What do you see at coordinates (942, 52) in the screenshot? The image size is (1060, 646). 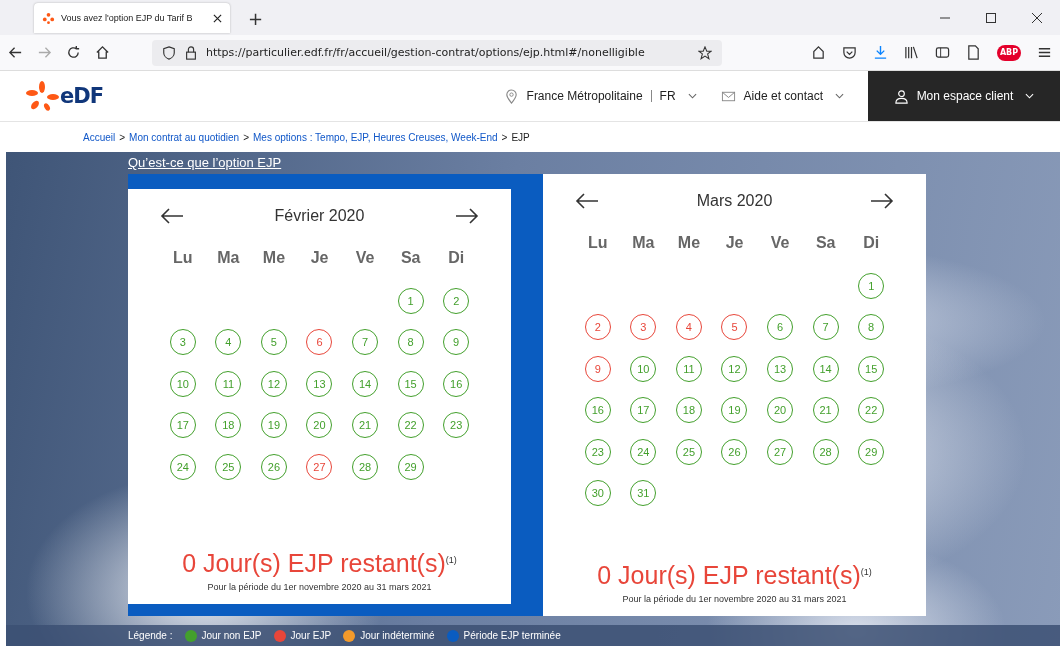 I see `sidebar-icon` at bounding box center [942, 52].